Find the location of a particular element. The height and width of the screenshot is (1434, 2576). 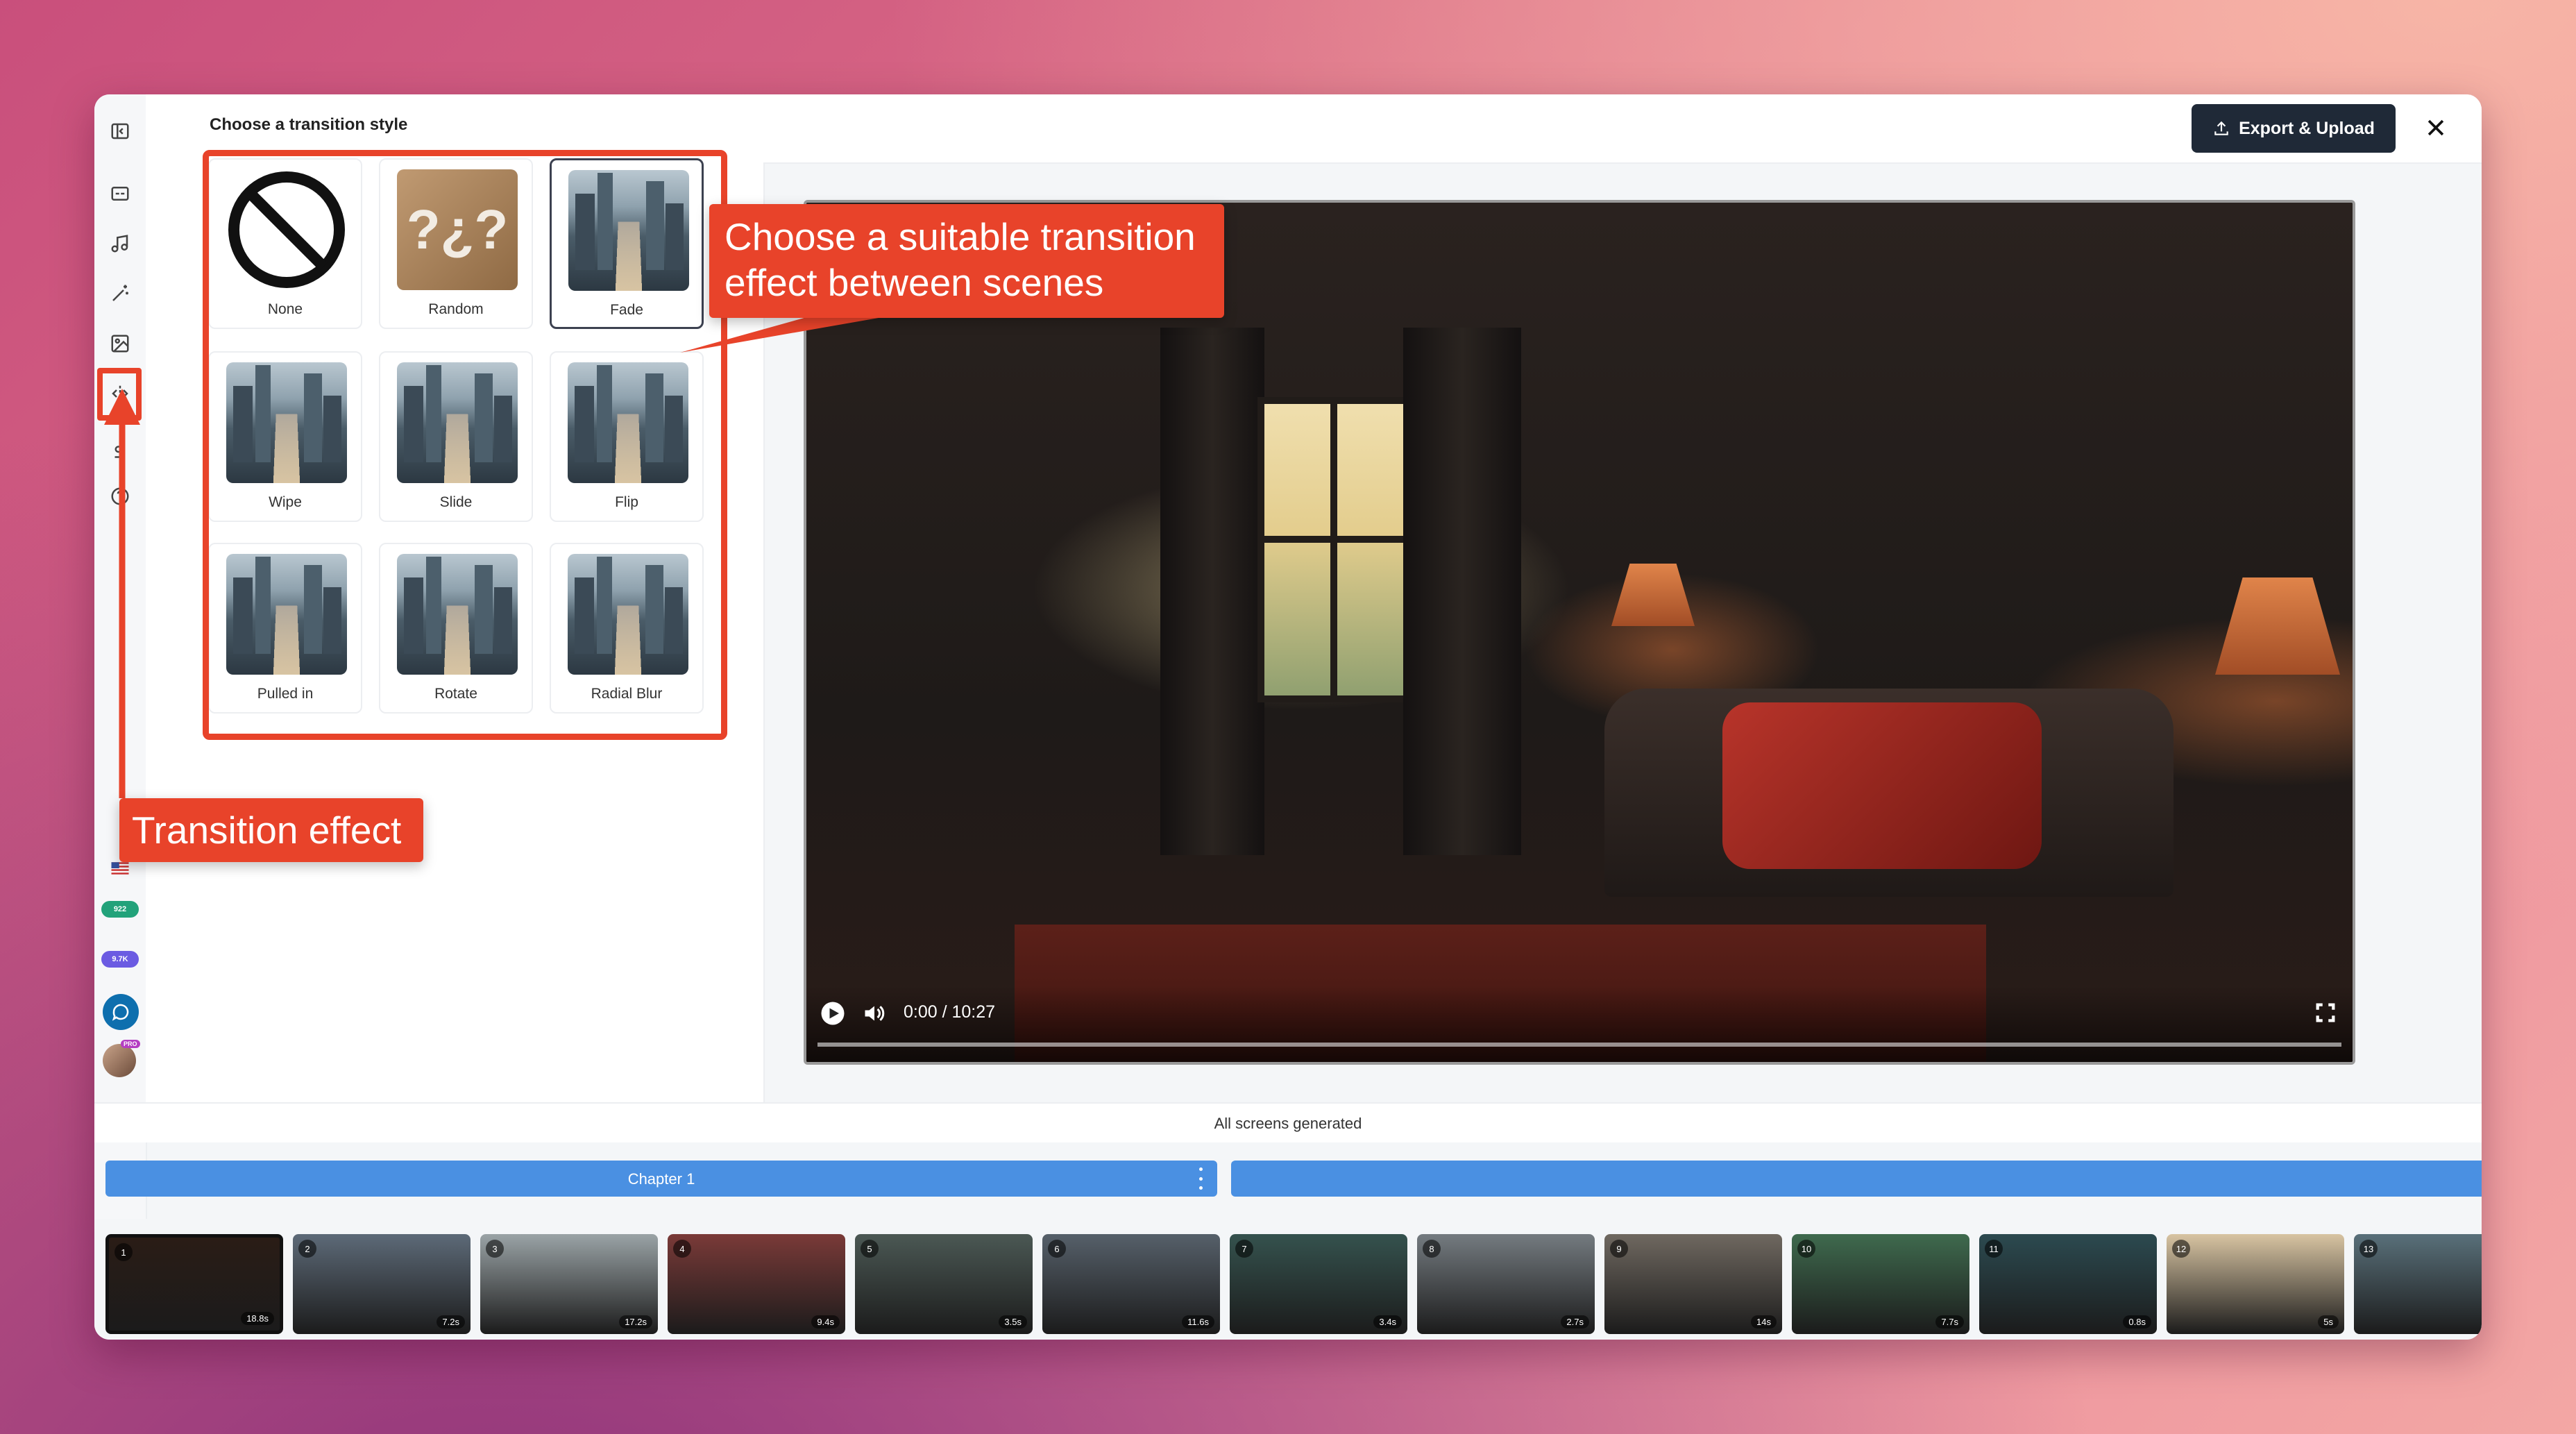

tokens-badge: 9.7K is located at coordinates (120, 959).